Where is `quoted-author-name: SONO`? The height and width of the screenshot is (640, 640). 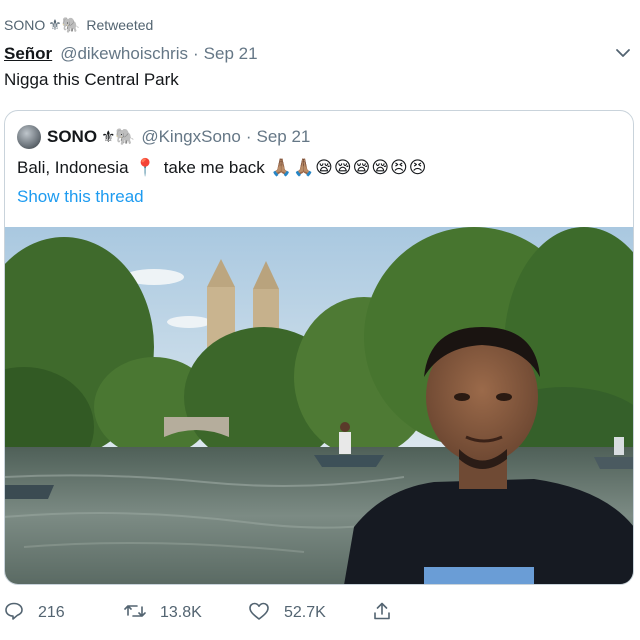 quoted-author-name: SONO is located at coordinates (72, 137).